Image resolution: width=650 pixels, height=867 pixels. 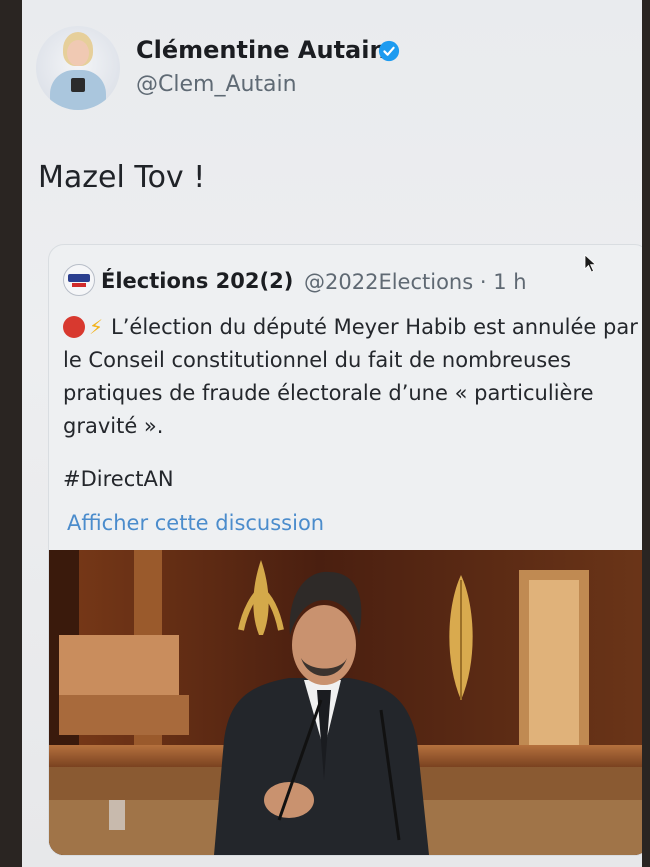 I want to click on author-avatar, so click(x=78, y=68).